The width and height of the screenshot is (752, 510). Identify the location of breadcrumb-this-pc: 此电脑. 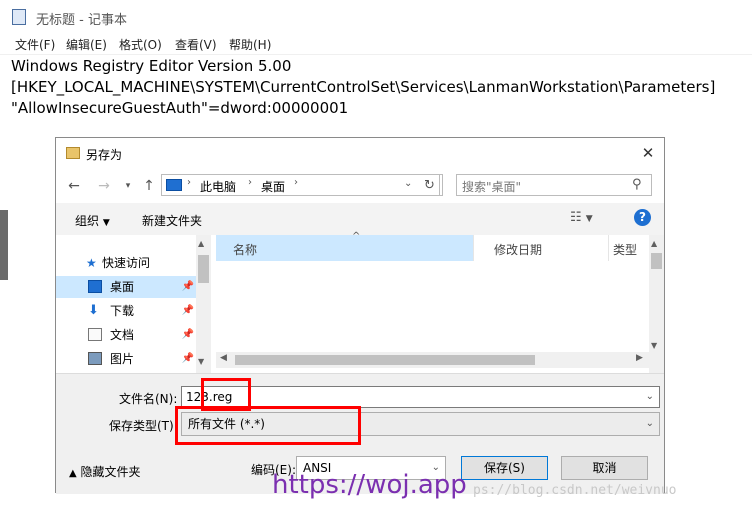
(218, 186).